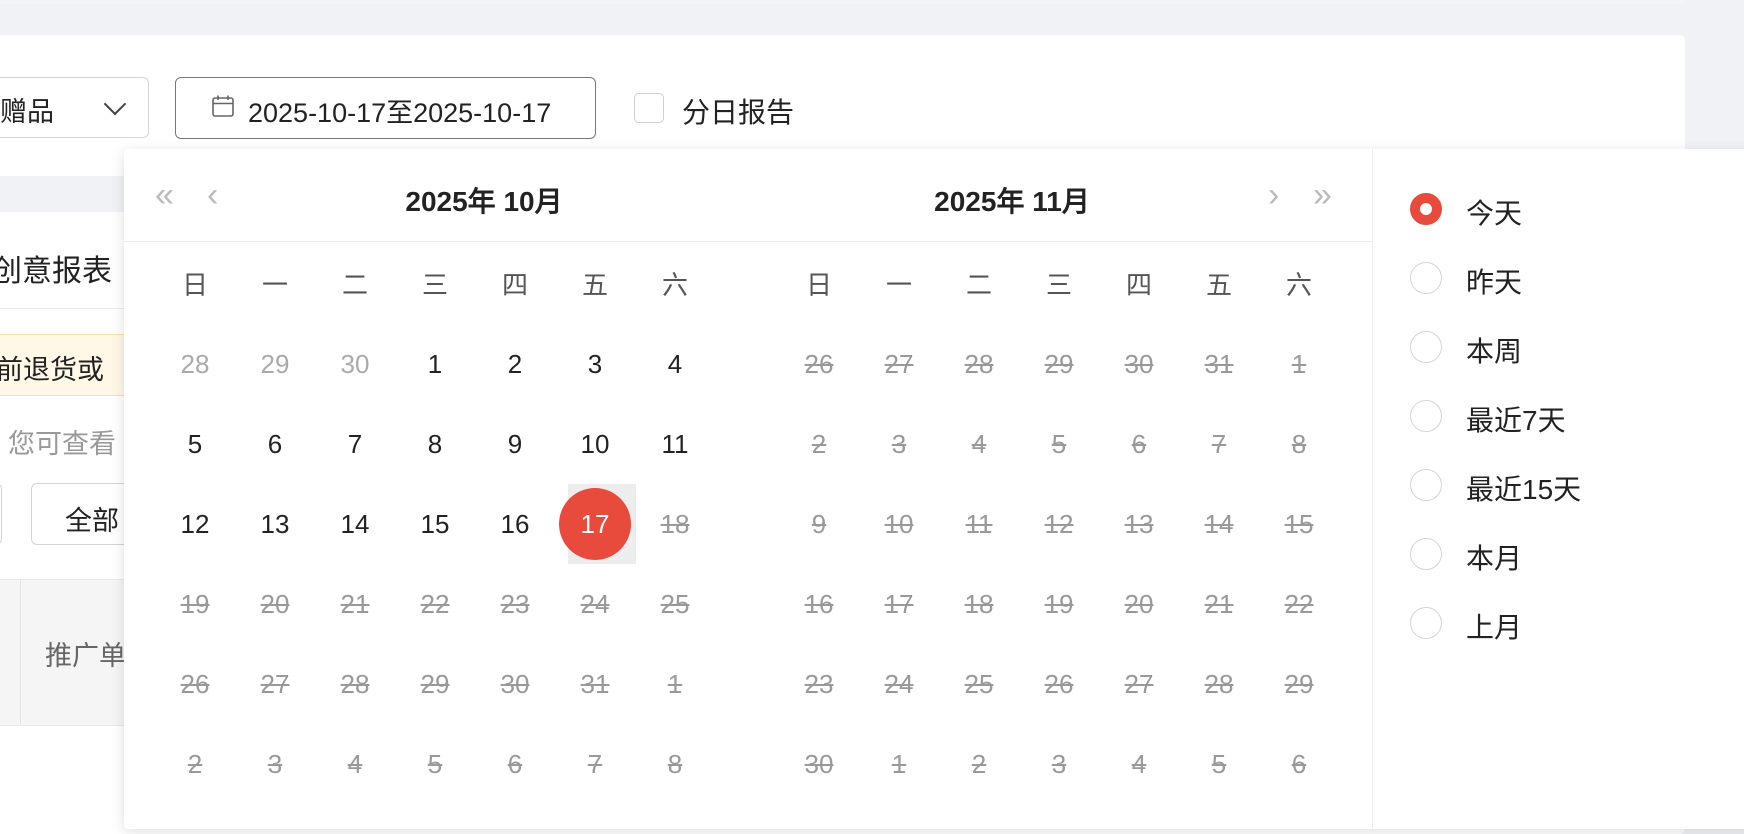  What do you see at coordinates (434, 285) in the screenshot?
I see `left-weekday-header: 三` at bounding box center [434, 285].